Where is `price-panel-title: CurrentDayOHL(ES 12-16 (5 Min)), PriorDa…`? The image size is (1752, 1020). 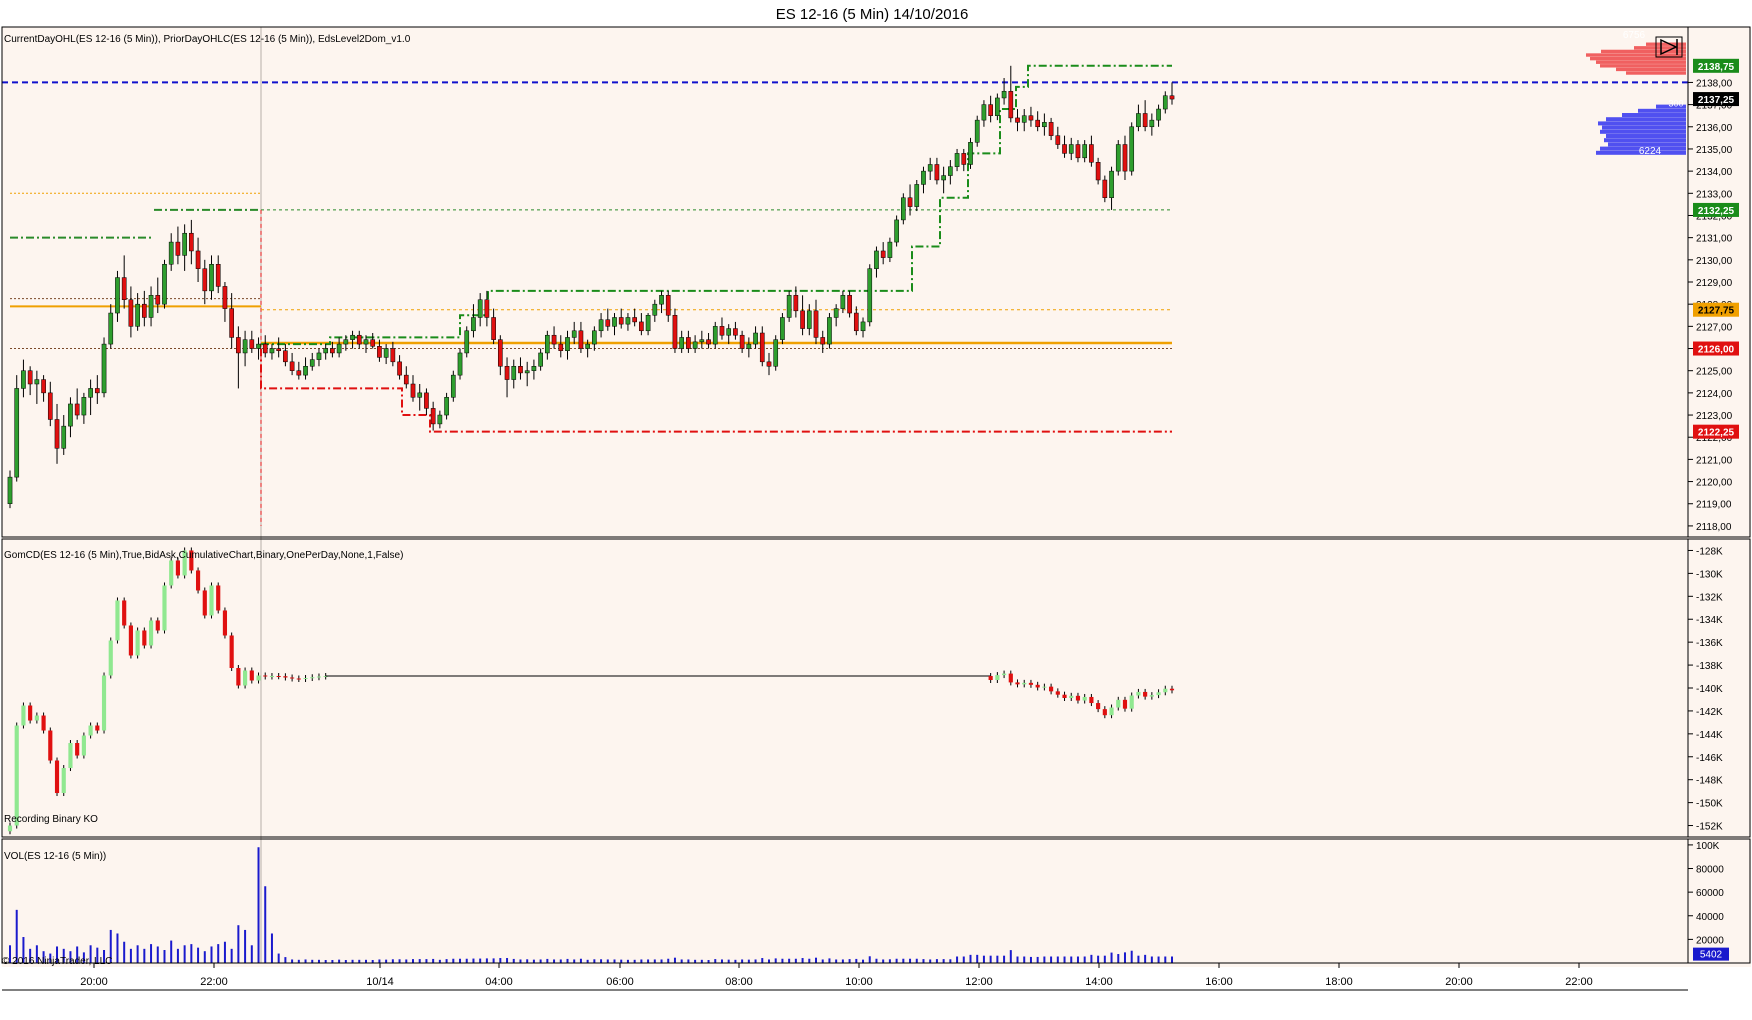
price-panel-title: CurrentDayOHL(ES 12-16 (5 Min)), PriorDa… is located at coordinates (207, 39).